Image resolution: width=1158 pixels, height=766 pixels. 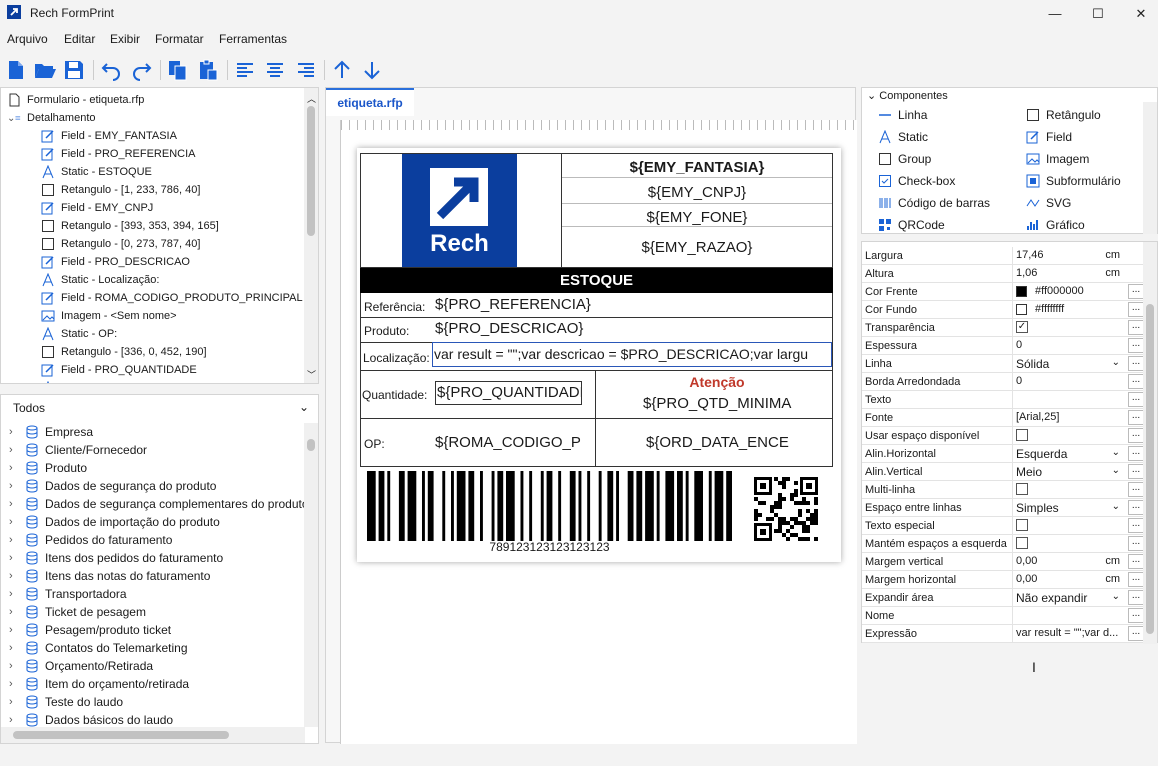 I want to click on menu-editar: Editar, so click(x=79, y=39).